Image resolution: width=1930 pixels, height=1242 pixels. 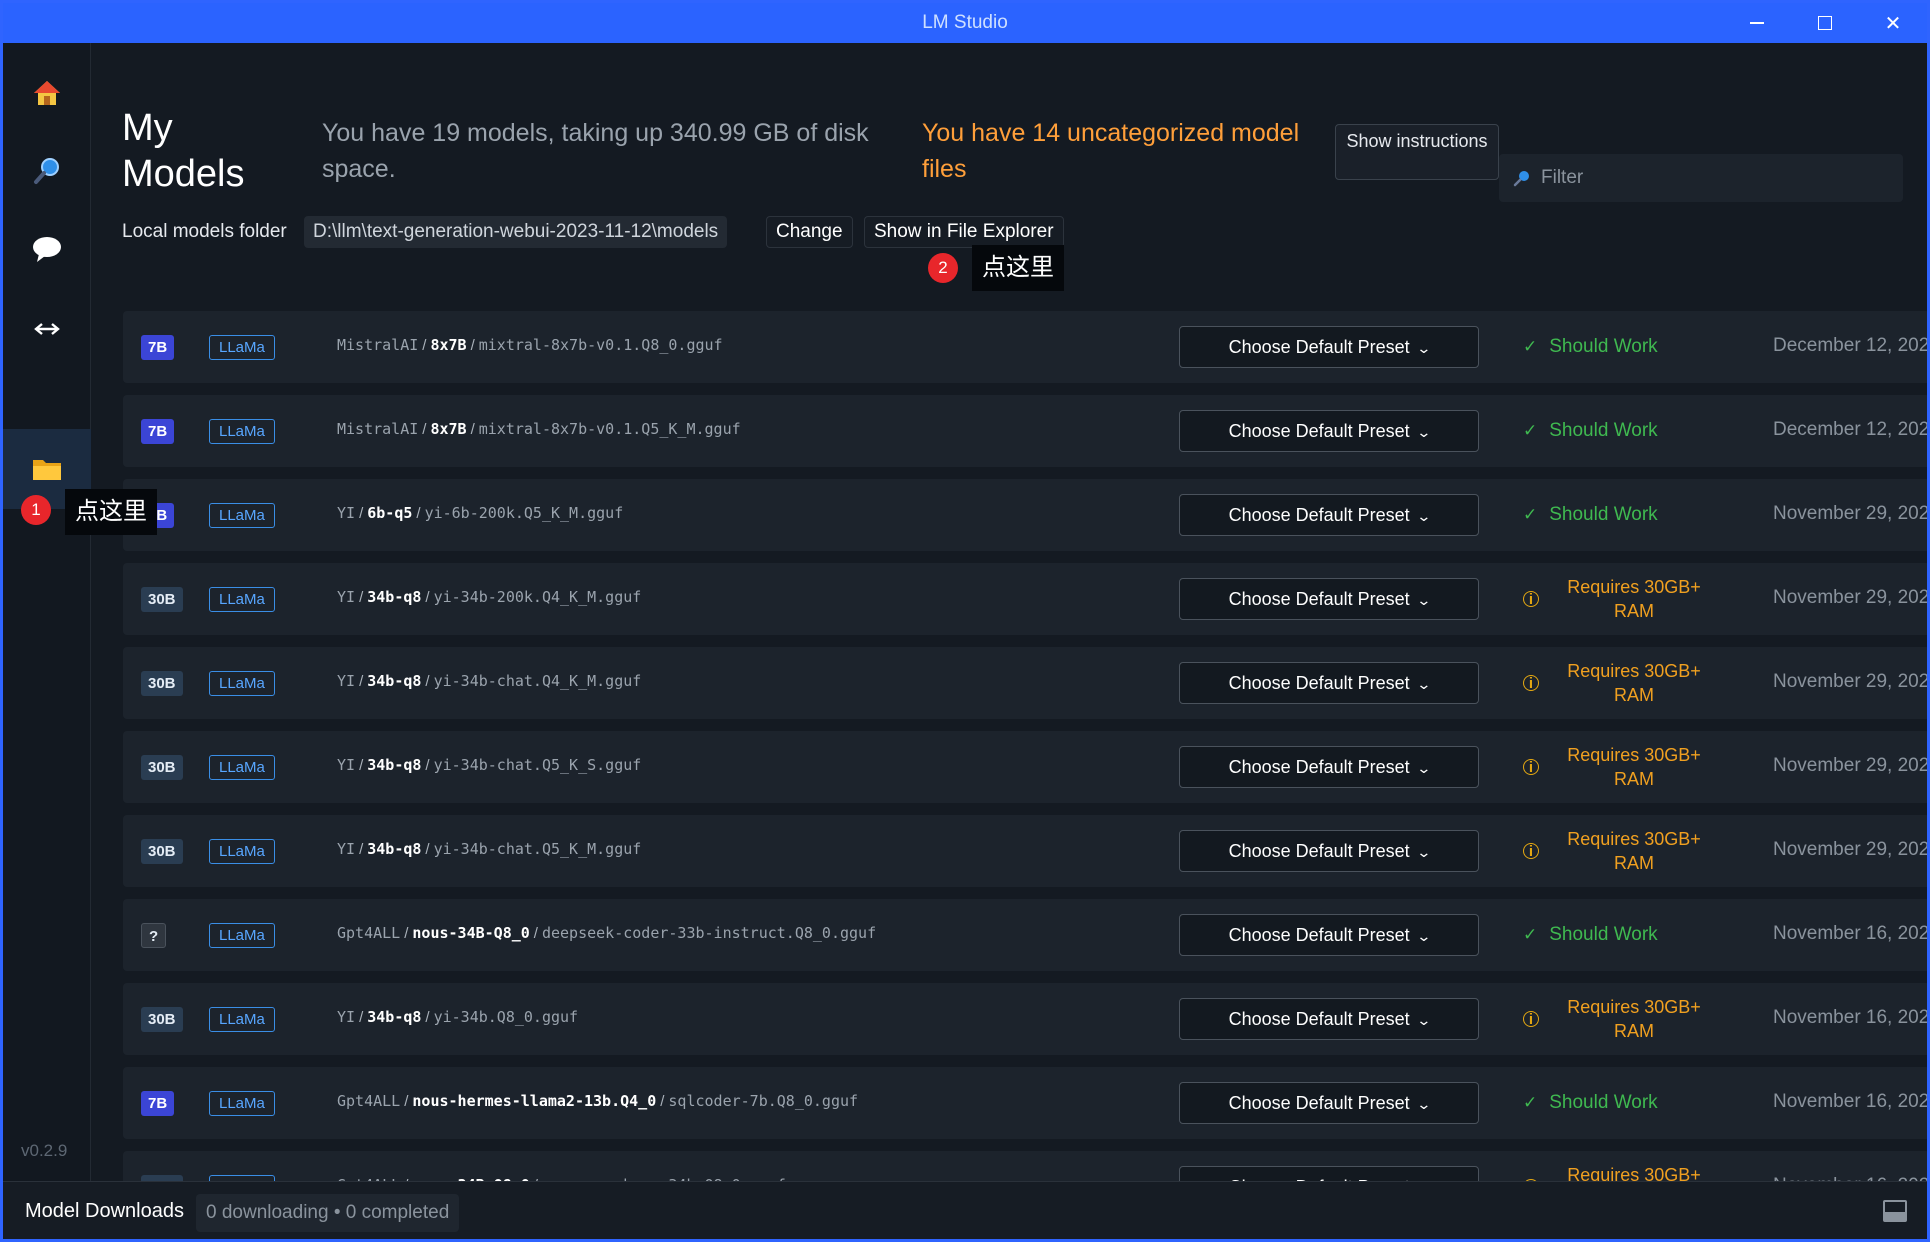 What do you see at coordinates (506, 1017) in the screenshot?
I see `model-file: yi-34b.Q8_0.gguf` at bounding box center [506, 1017].